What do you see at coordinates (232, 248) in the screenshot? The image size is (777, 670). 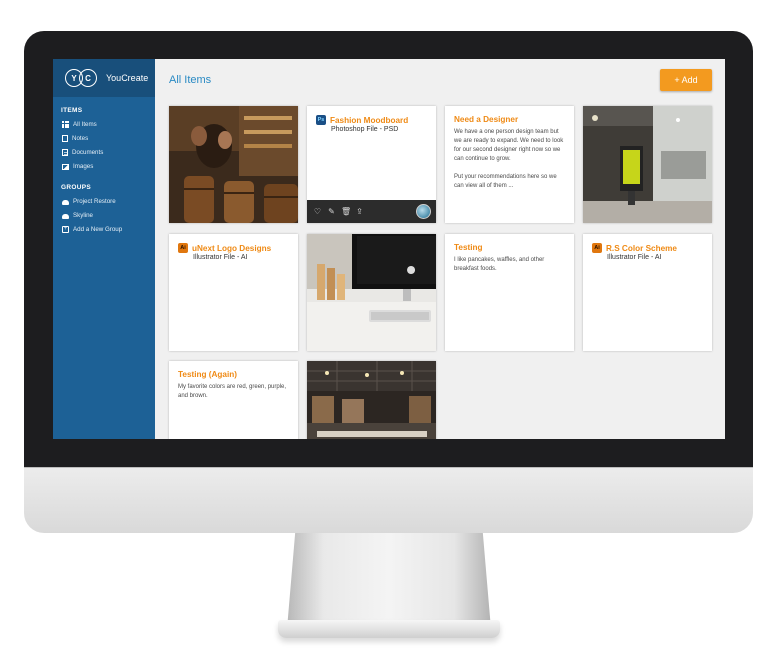 I see `card-title-text: uNext Logo Designs` at bounding box center [232, 248].